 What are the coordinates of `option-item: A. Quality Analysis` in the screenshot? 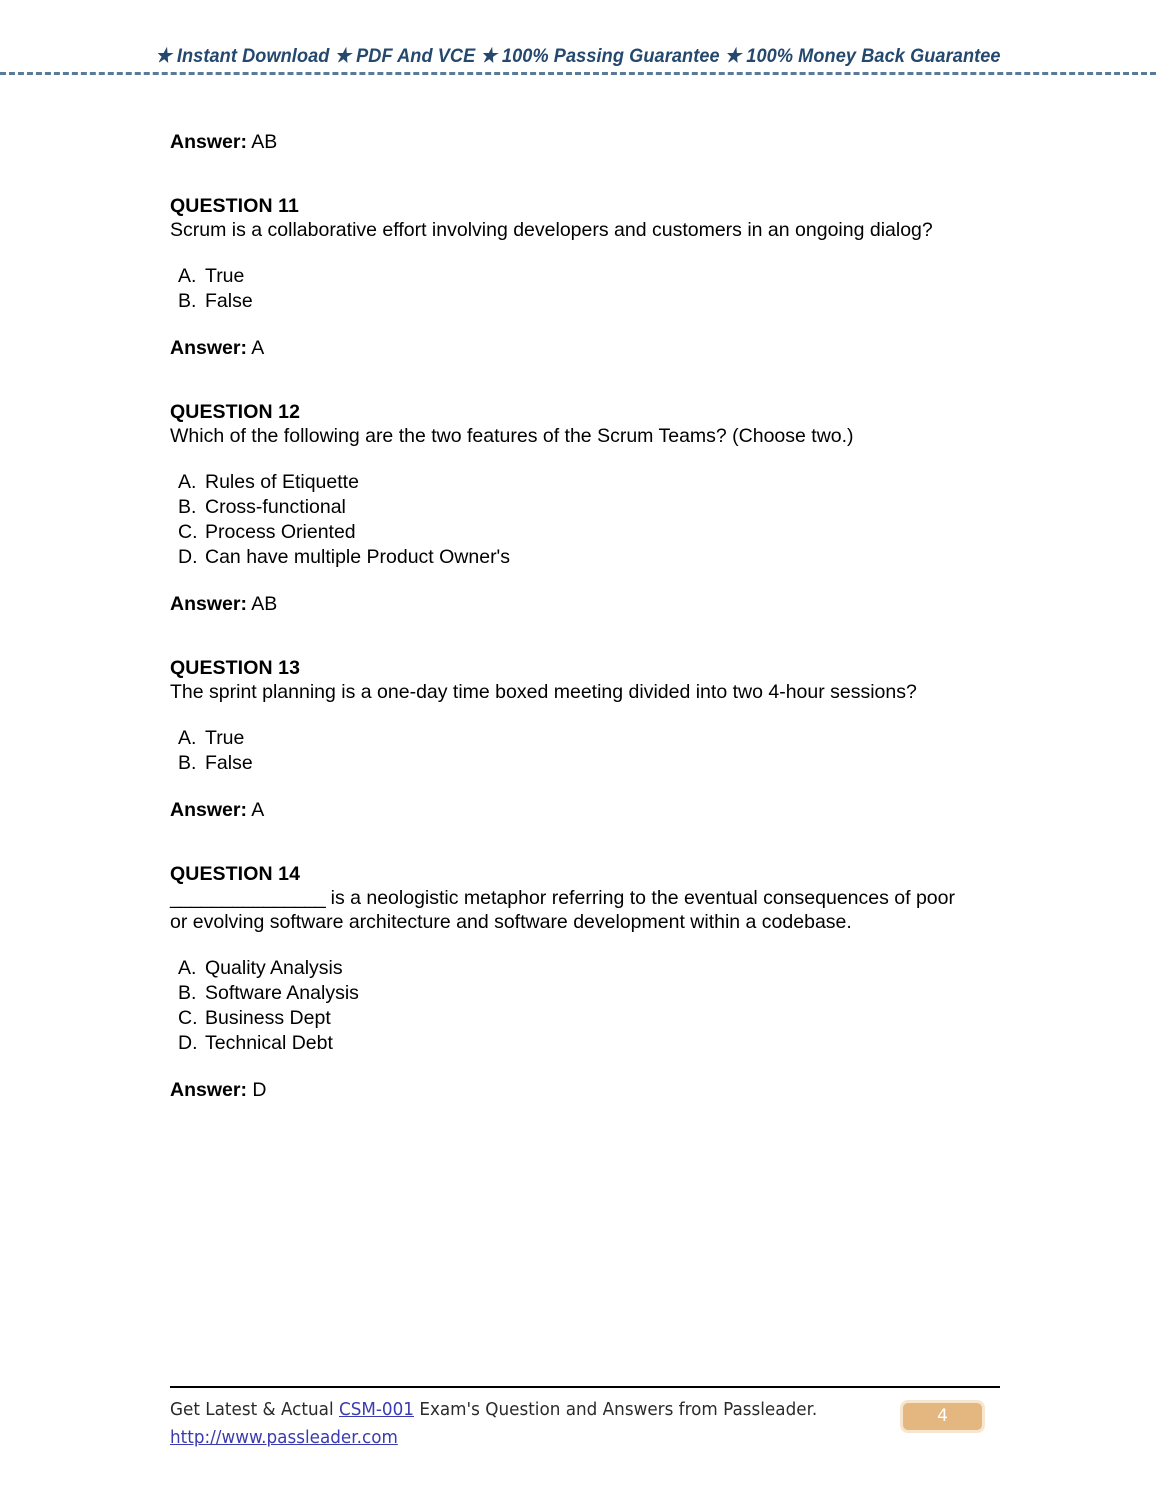 It's located at (570, 968).